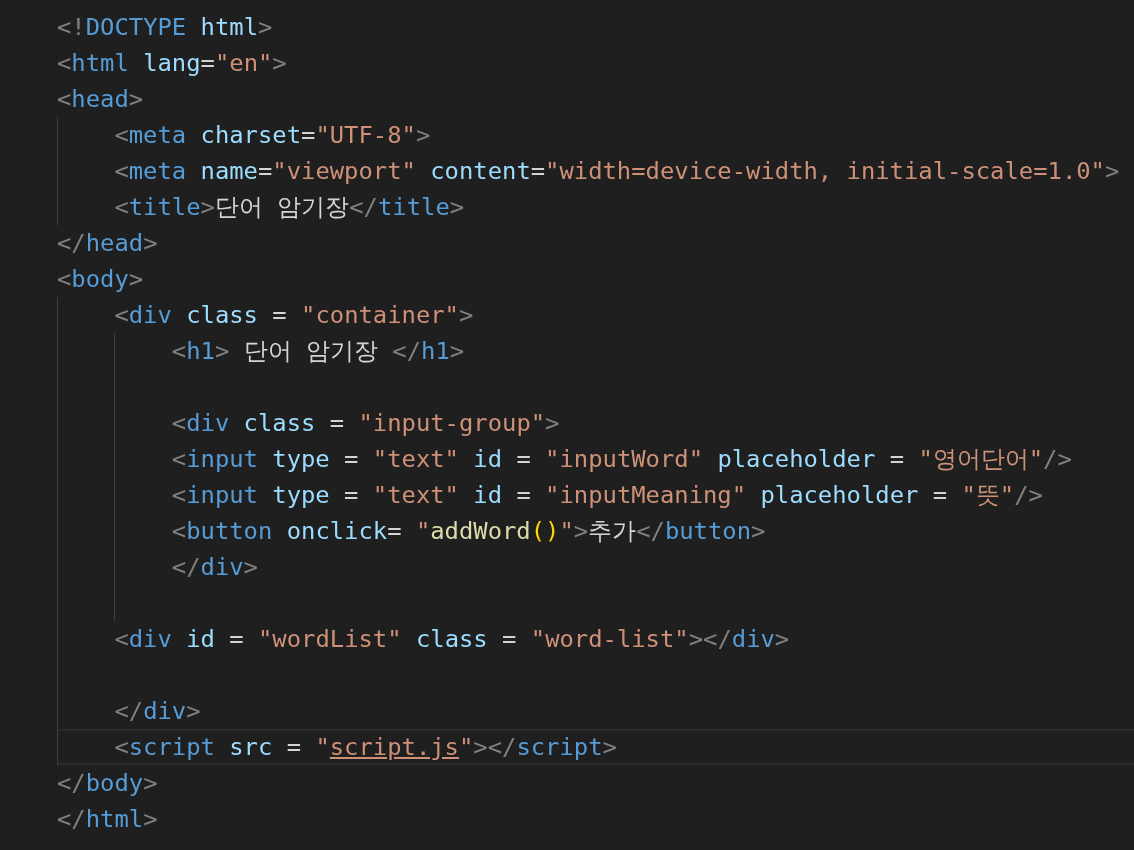 This screenshot has width=1134, height=850. I want to click on code-line: <!DOCTYPE html>, so click(165, 27).